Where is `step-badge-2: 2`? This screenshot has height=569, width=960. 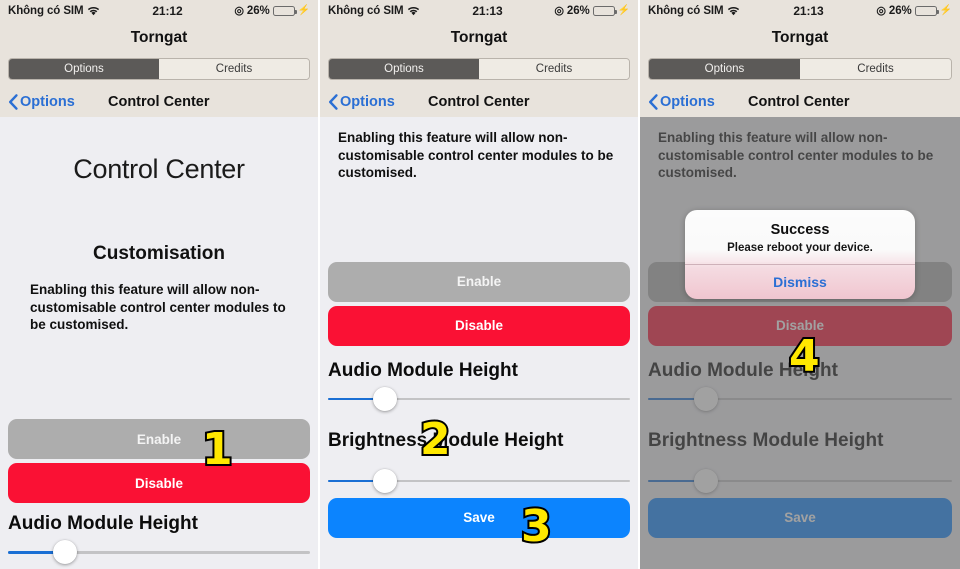
step-badge-2: 2 is located at coordinates (435, 439).